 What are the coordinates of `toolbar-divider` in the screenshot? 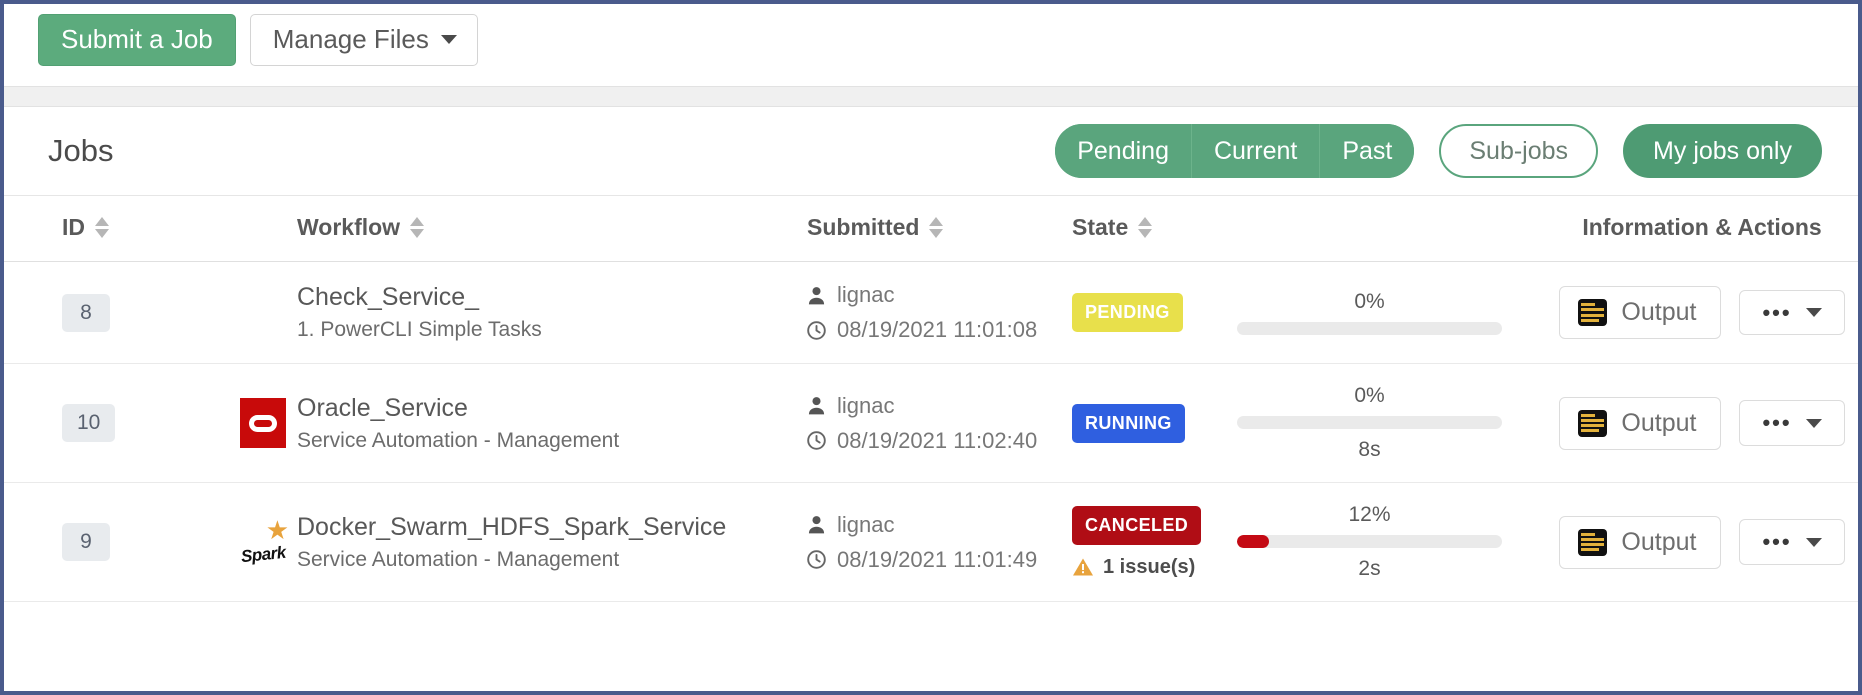 It's located at (931, 96).